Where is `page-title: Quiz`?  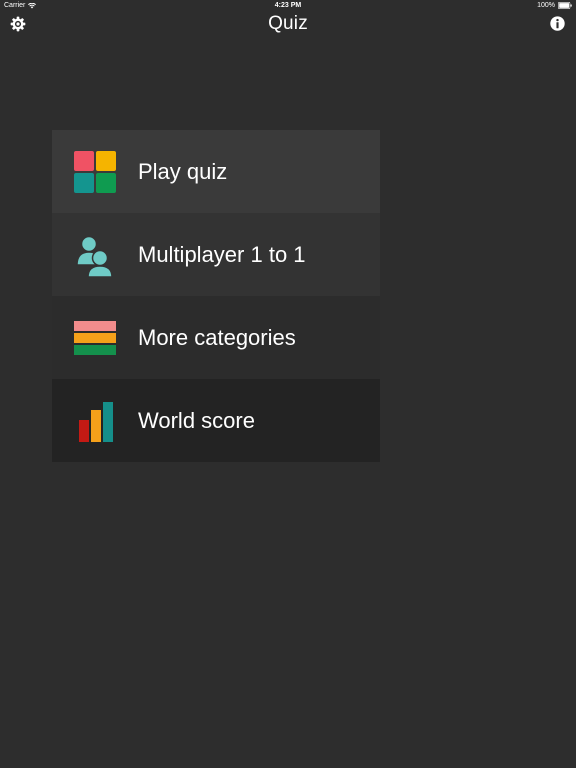 page-title: Quiz is located at coordinates (288, 23).